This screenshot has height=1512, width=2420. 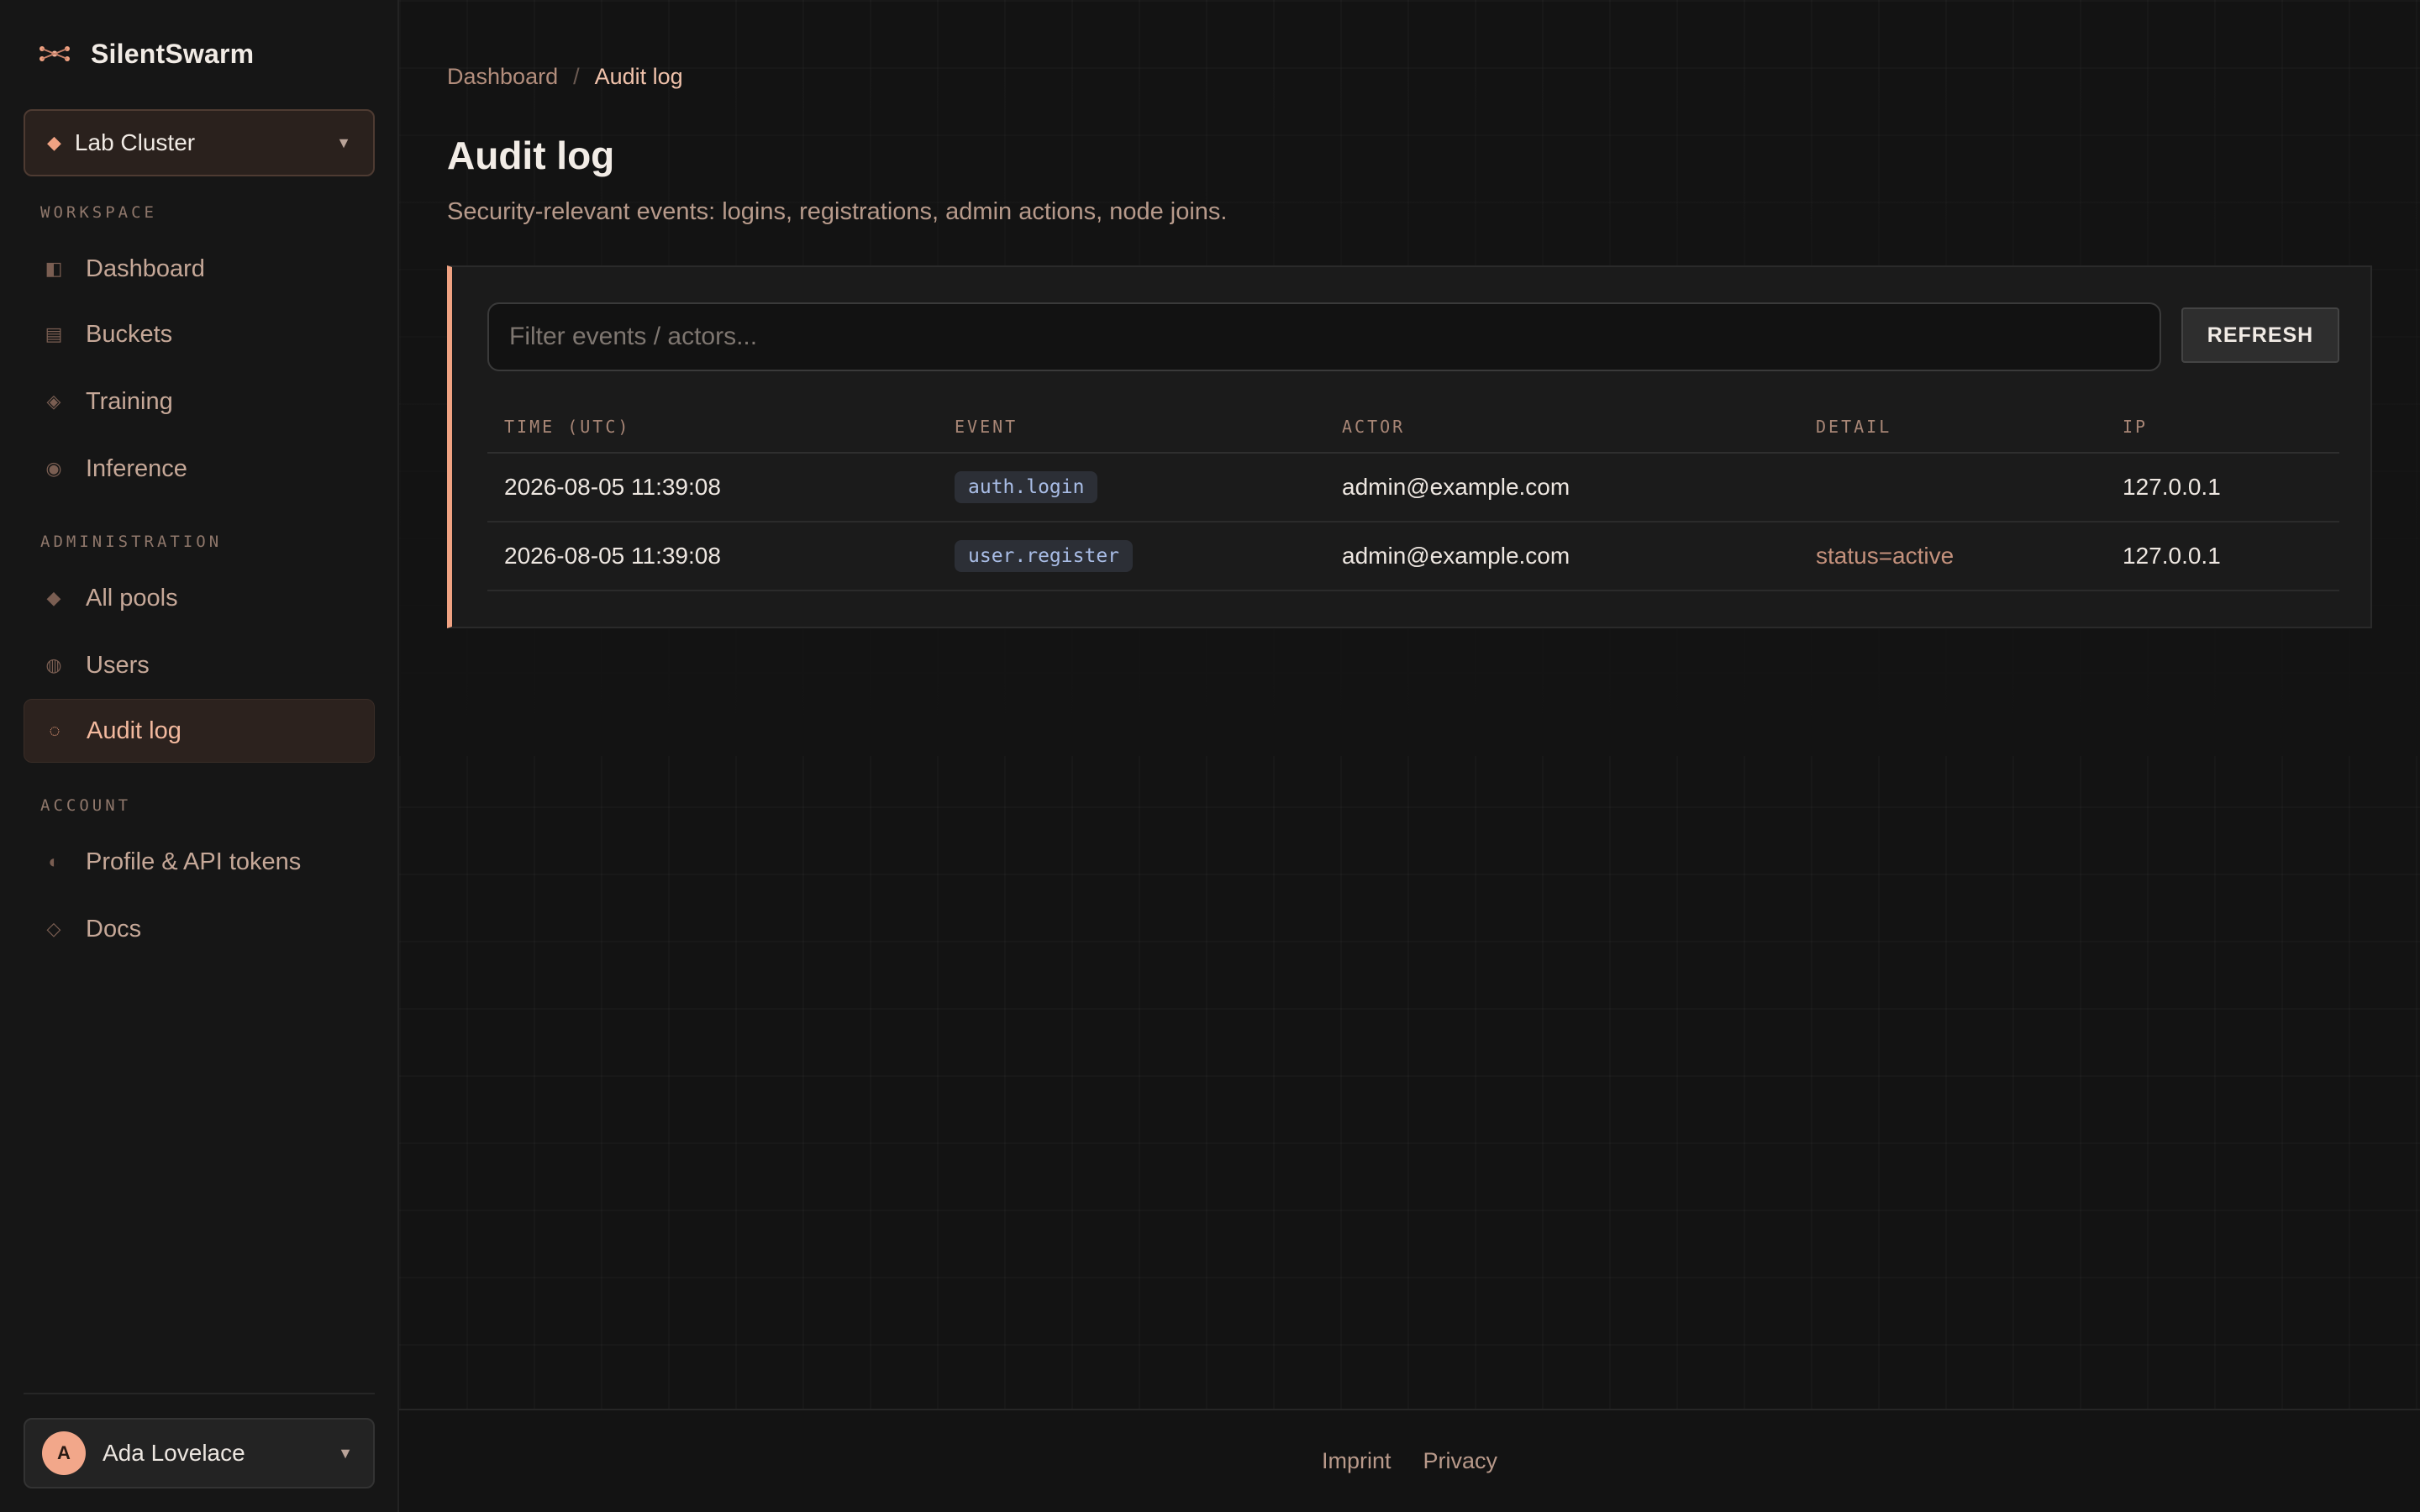 What do you see at coordinates (54, 268) in the screenshot?
I see `dashboard-icon: ◧` at bounding box center [54, 268].